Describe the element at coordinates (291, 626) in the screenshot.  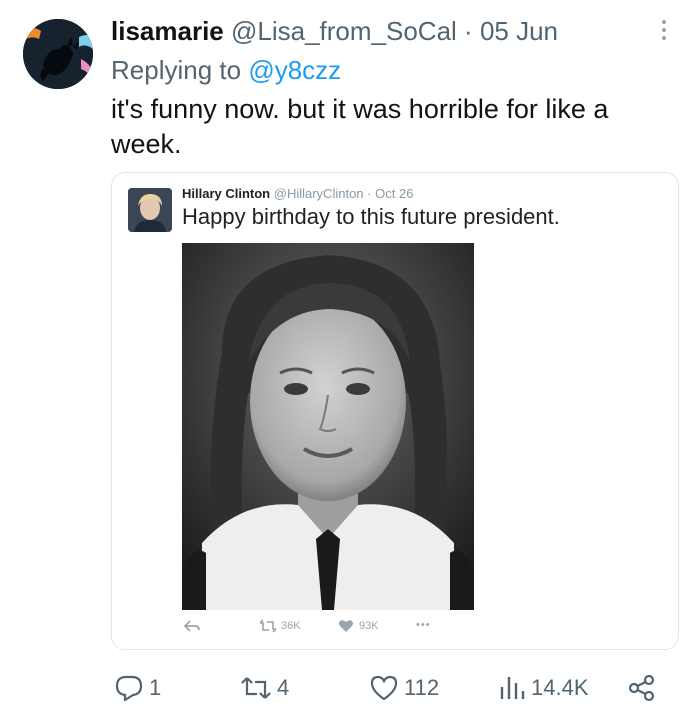
I see `embedded-retweet-count: 36K` at that location.